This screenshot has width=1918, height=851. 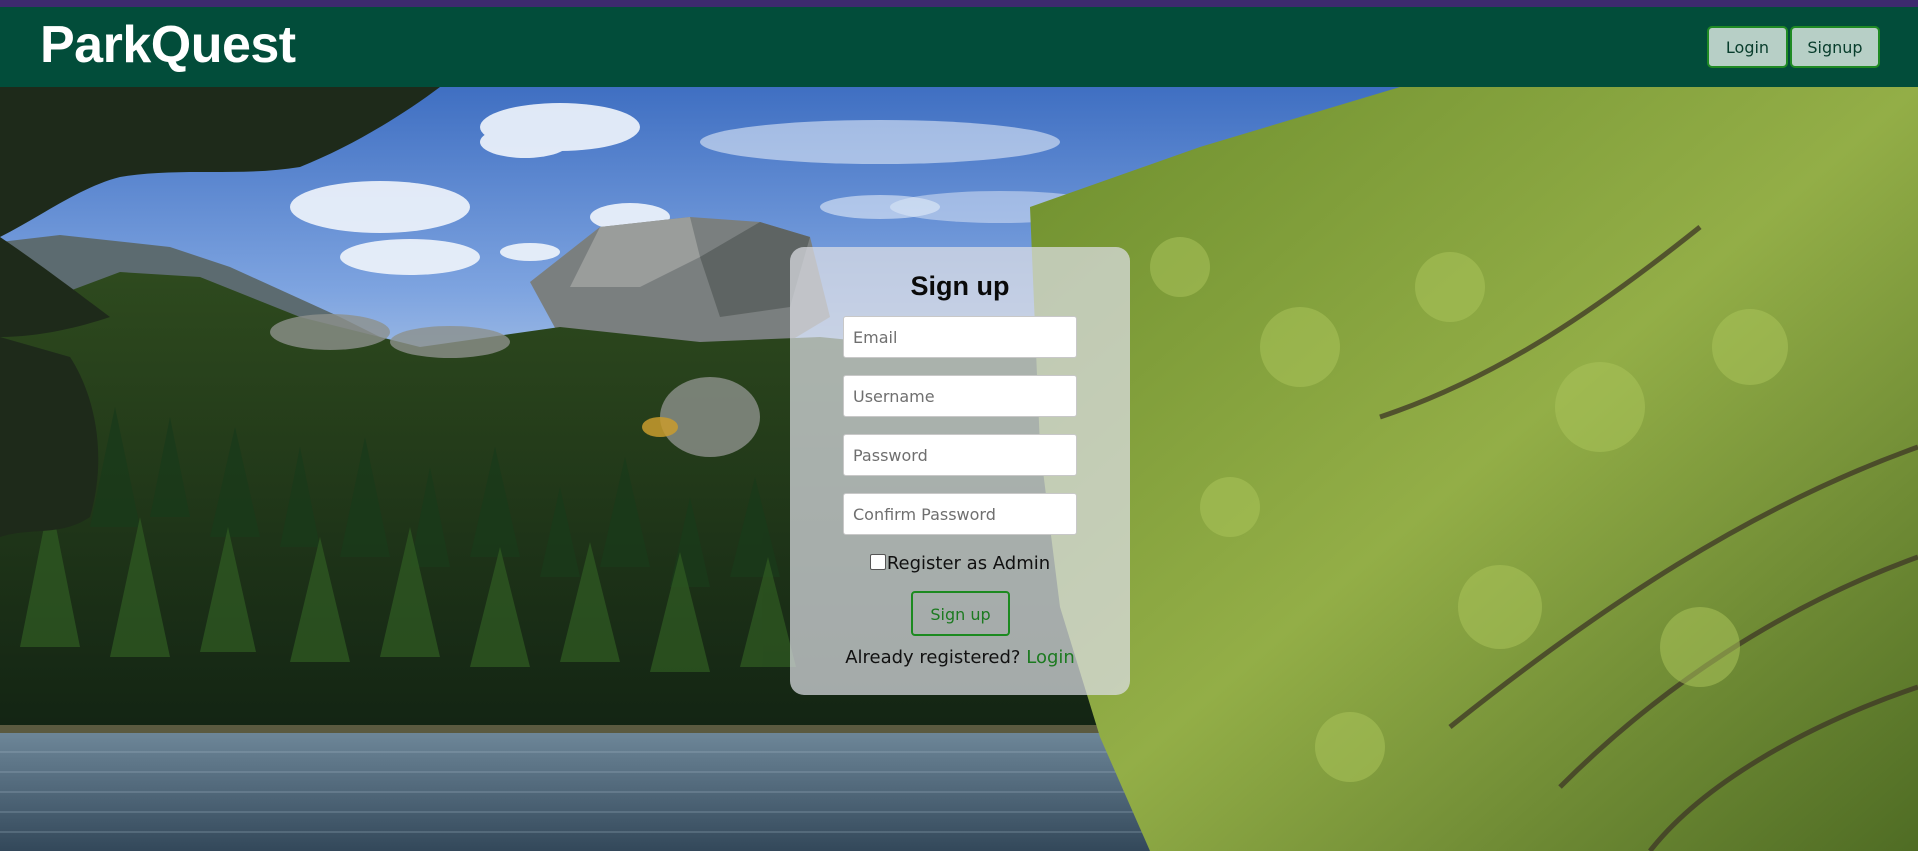 I want to click on admin-option-row: Register as Admin, so click(x=960, y=563).